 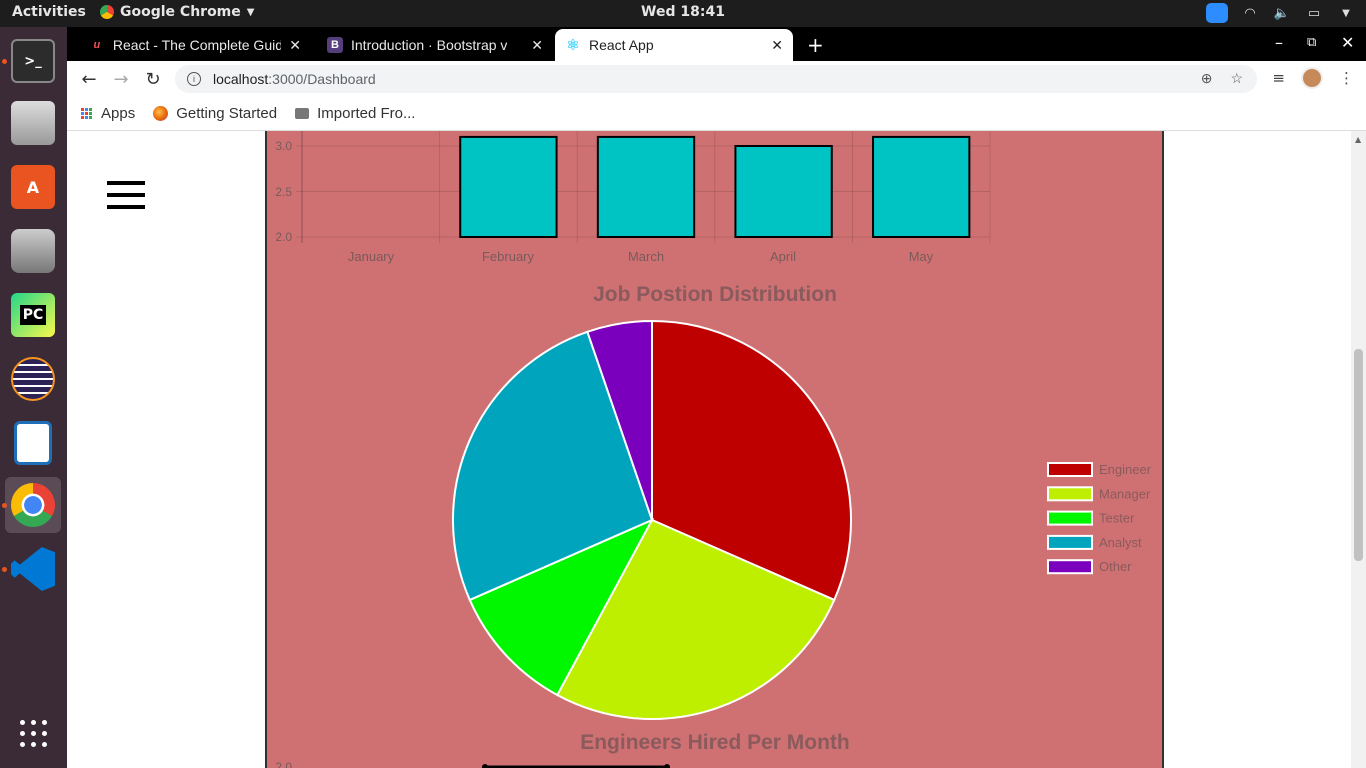 What do you see at coordinates (121, 79) in the screenshot?
I see `forward-button: →` at bounding box center [121, 79].